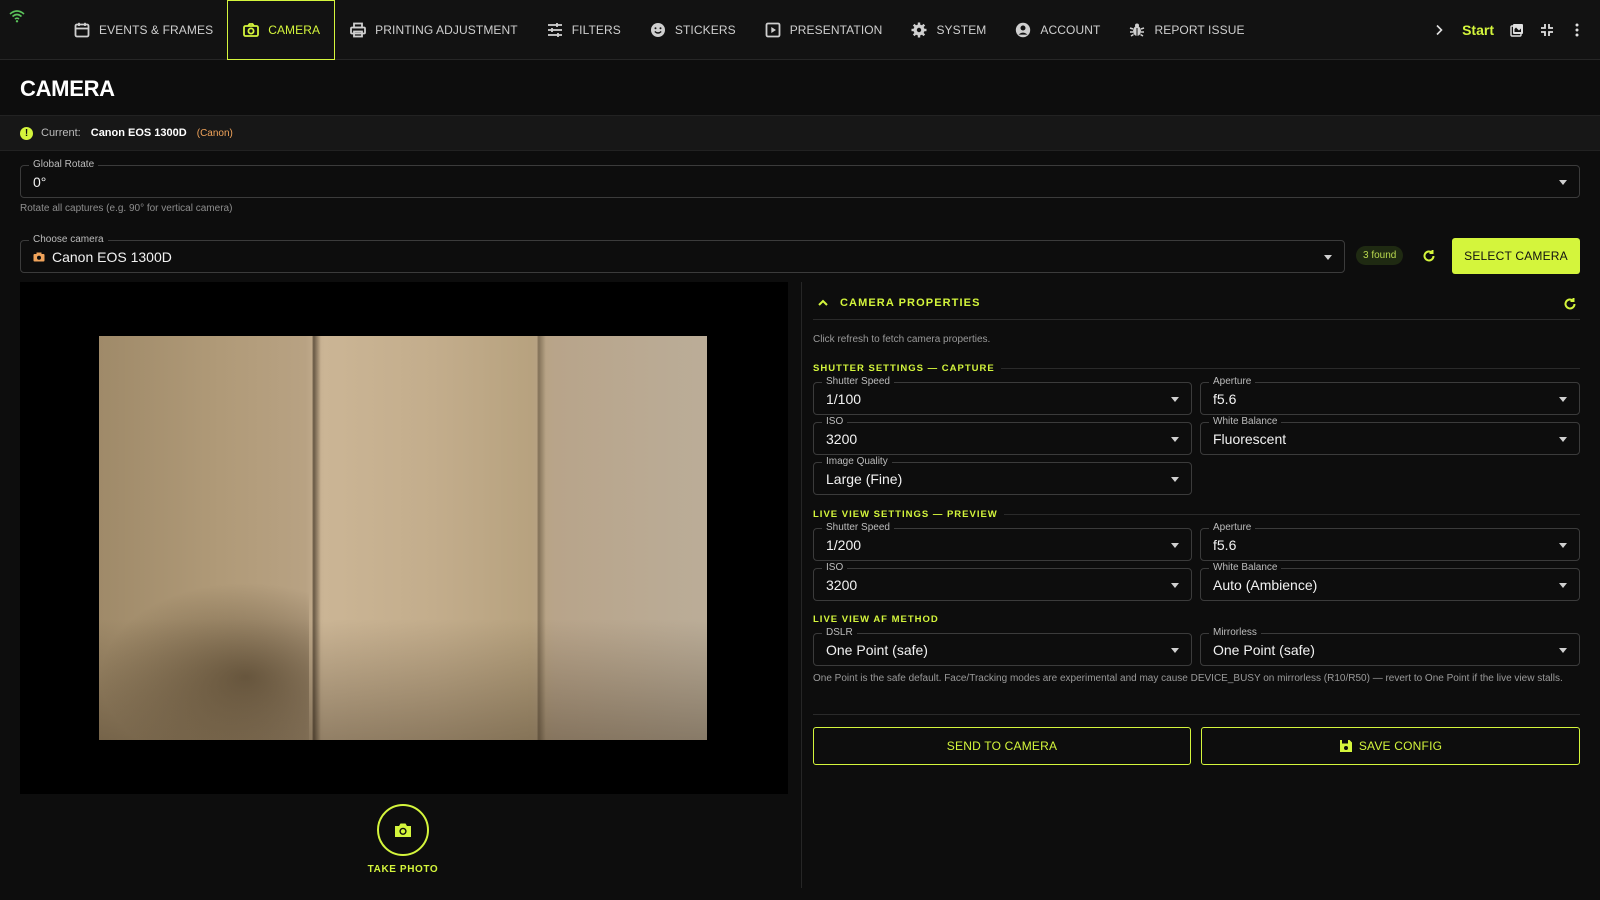 This screenshot has height=900, width=1600. I want to click on take-photo-button, so click(403, 830).